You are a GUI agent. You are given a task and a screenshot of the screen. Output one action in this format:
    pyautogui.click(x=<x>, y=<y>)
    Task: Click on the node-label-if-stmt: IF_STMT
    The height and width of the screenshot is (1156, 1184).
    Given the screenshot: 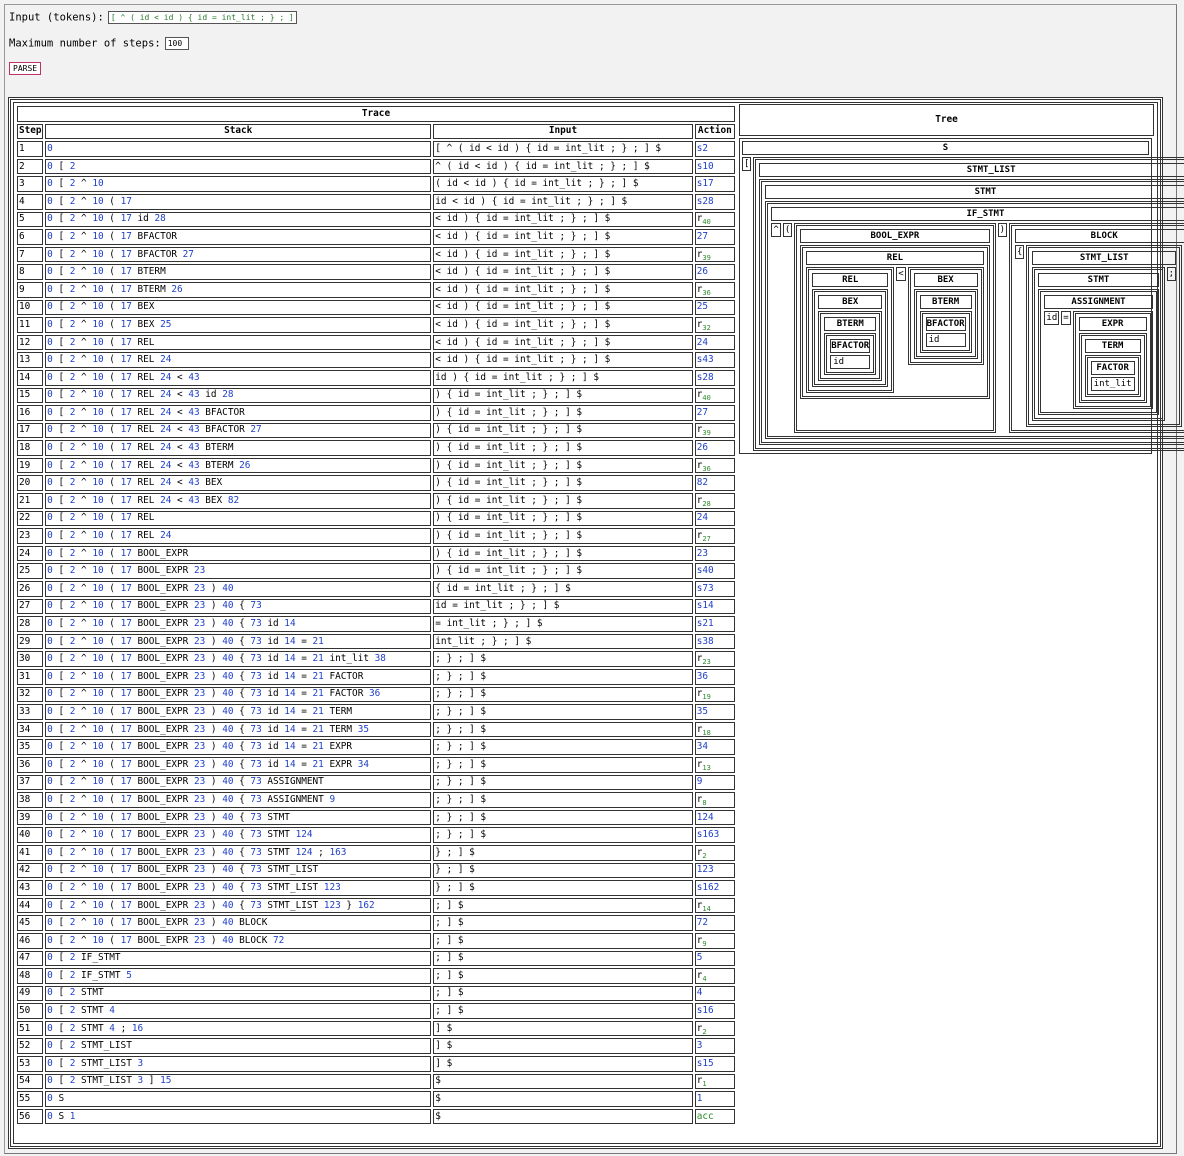 What is the action you would take?
    pyautogui.click(x=977, y=214)
    